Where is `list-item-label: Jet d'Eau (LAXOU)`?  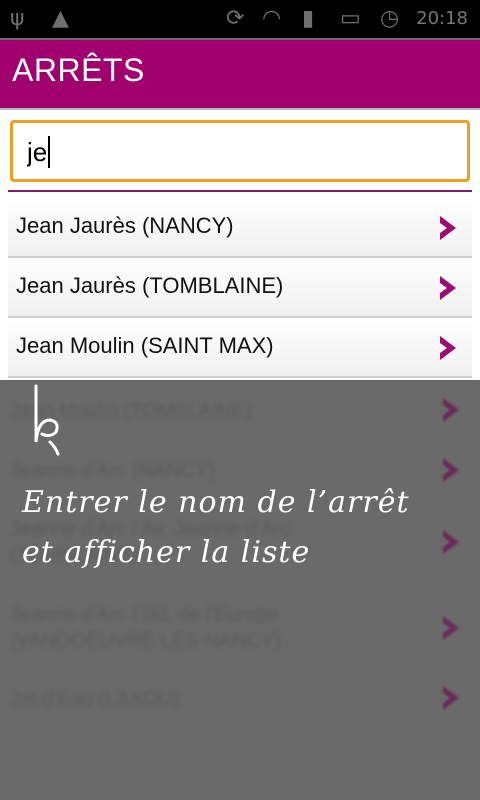 list-item-label: Jet d'Eau (LAXOU) is located at coordinates (95, 699).